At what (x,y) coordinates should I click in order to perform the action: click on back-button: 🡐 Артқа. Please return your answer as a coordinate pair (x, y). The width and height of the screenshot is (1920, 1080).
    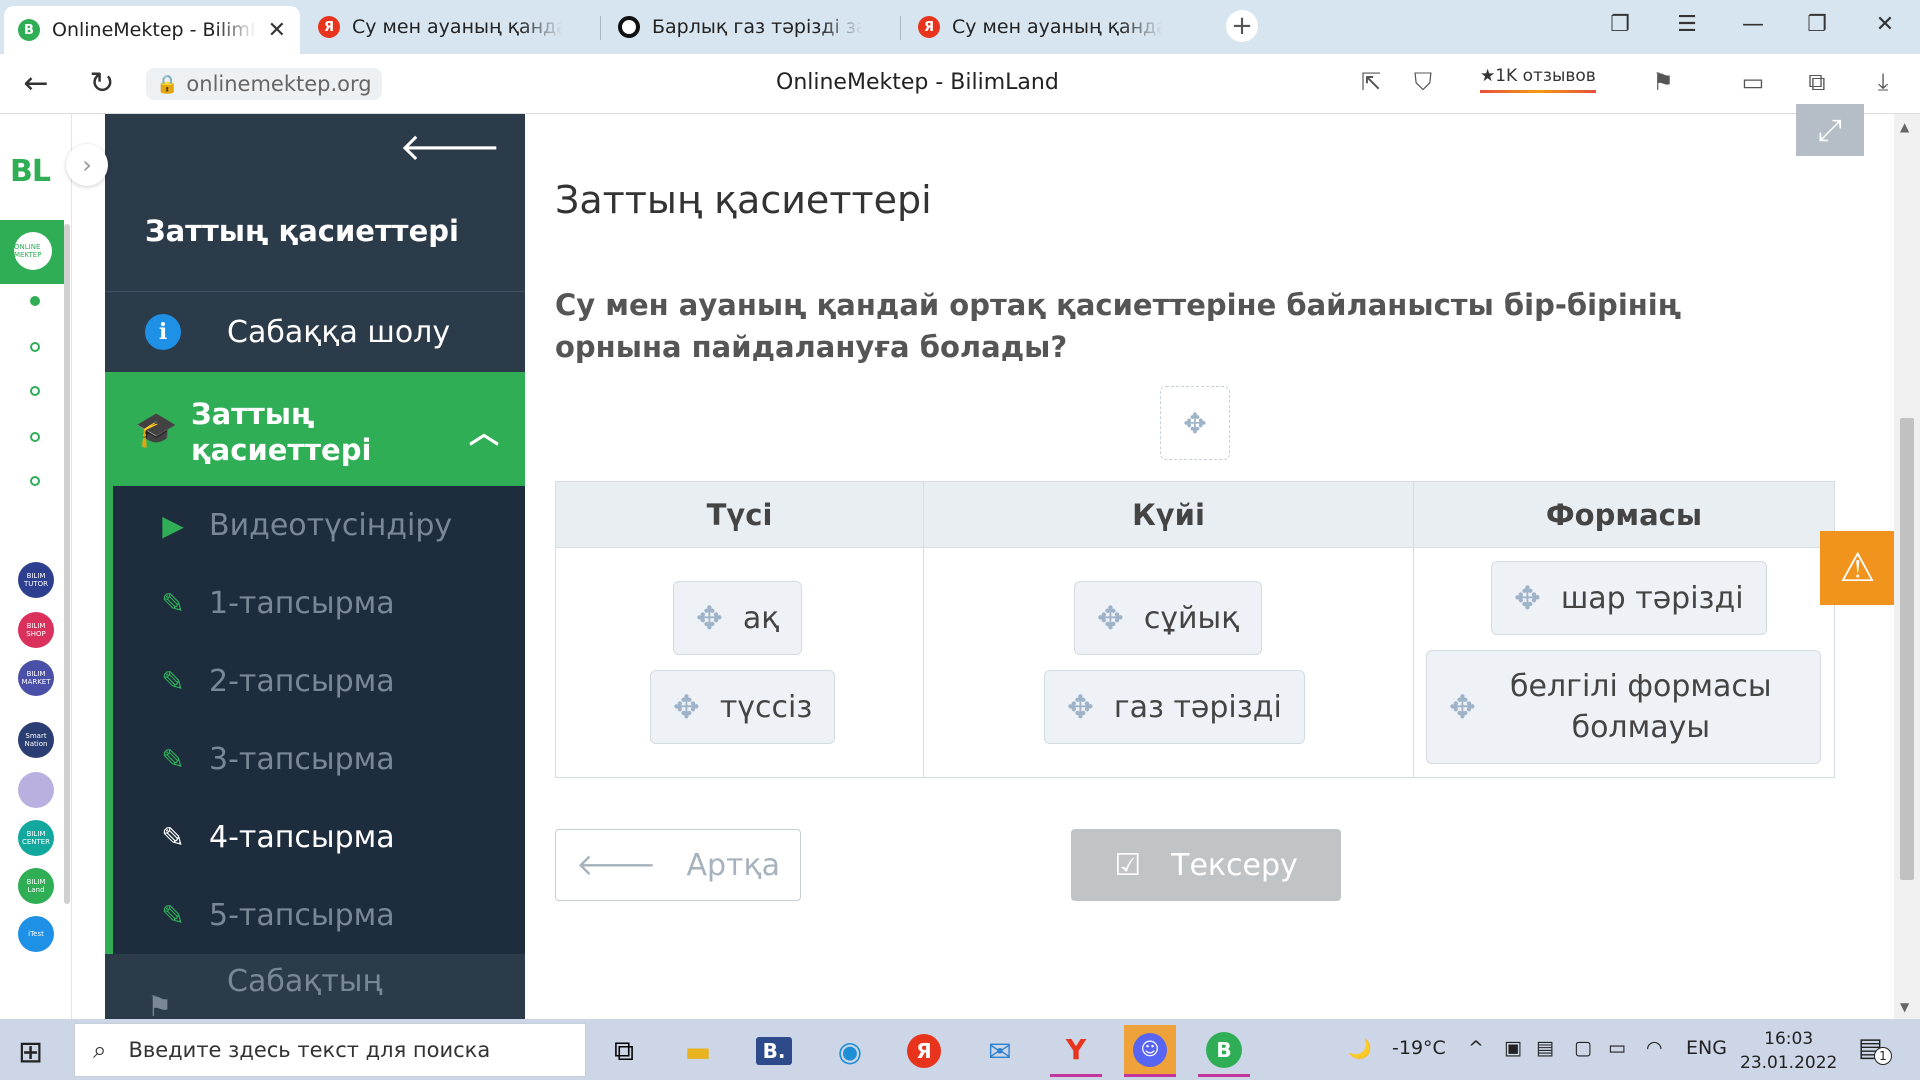
    Looking at the image, I should click on (678, 865).